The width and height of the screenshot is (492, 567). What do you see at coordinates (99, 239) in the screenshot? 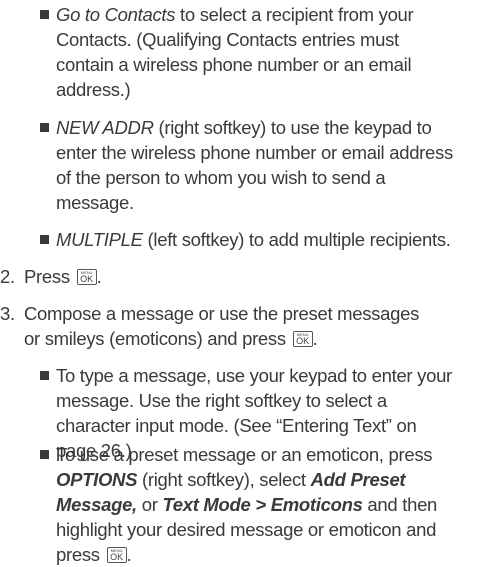
I see `option-name: MULTIPLE` at bounding box center [99, 239].